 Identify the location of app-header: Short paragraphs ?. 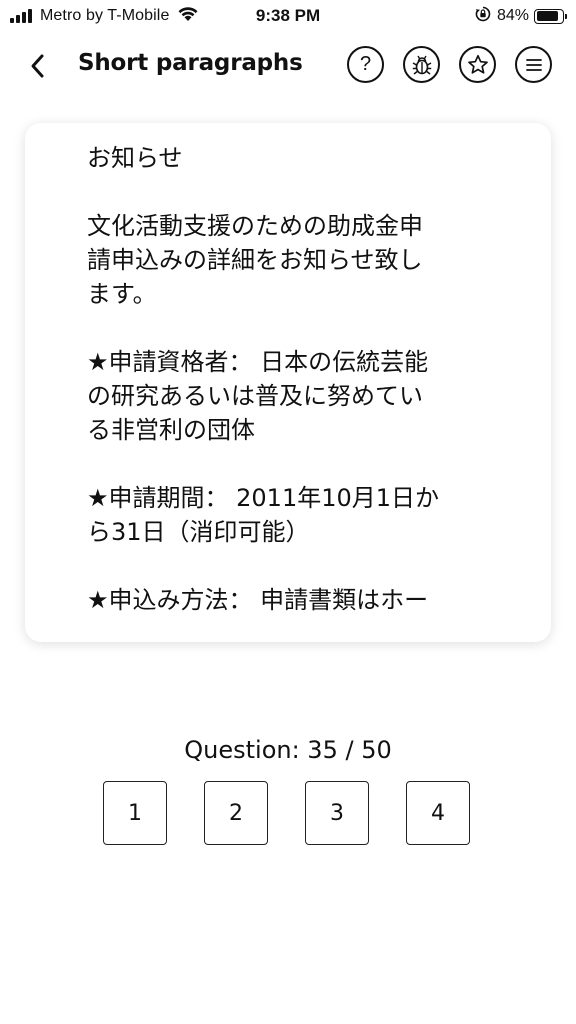
(288, 65).